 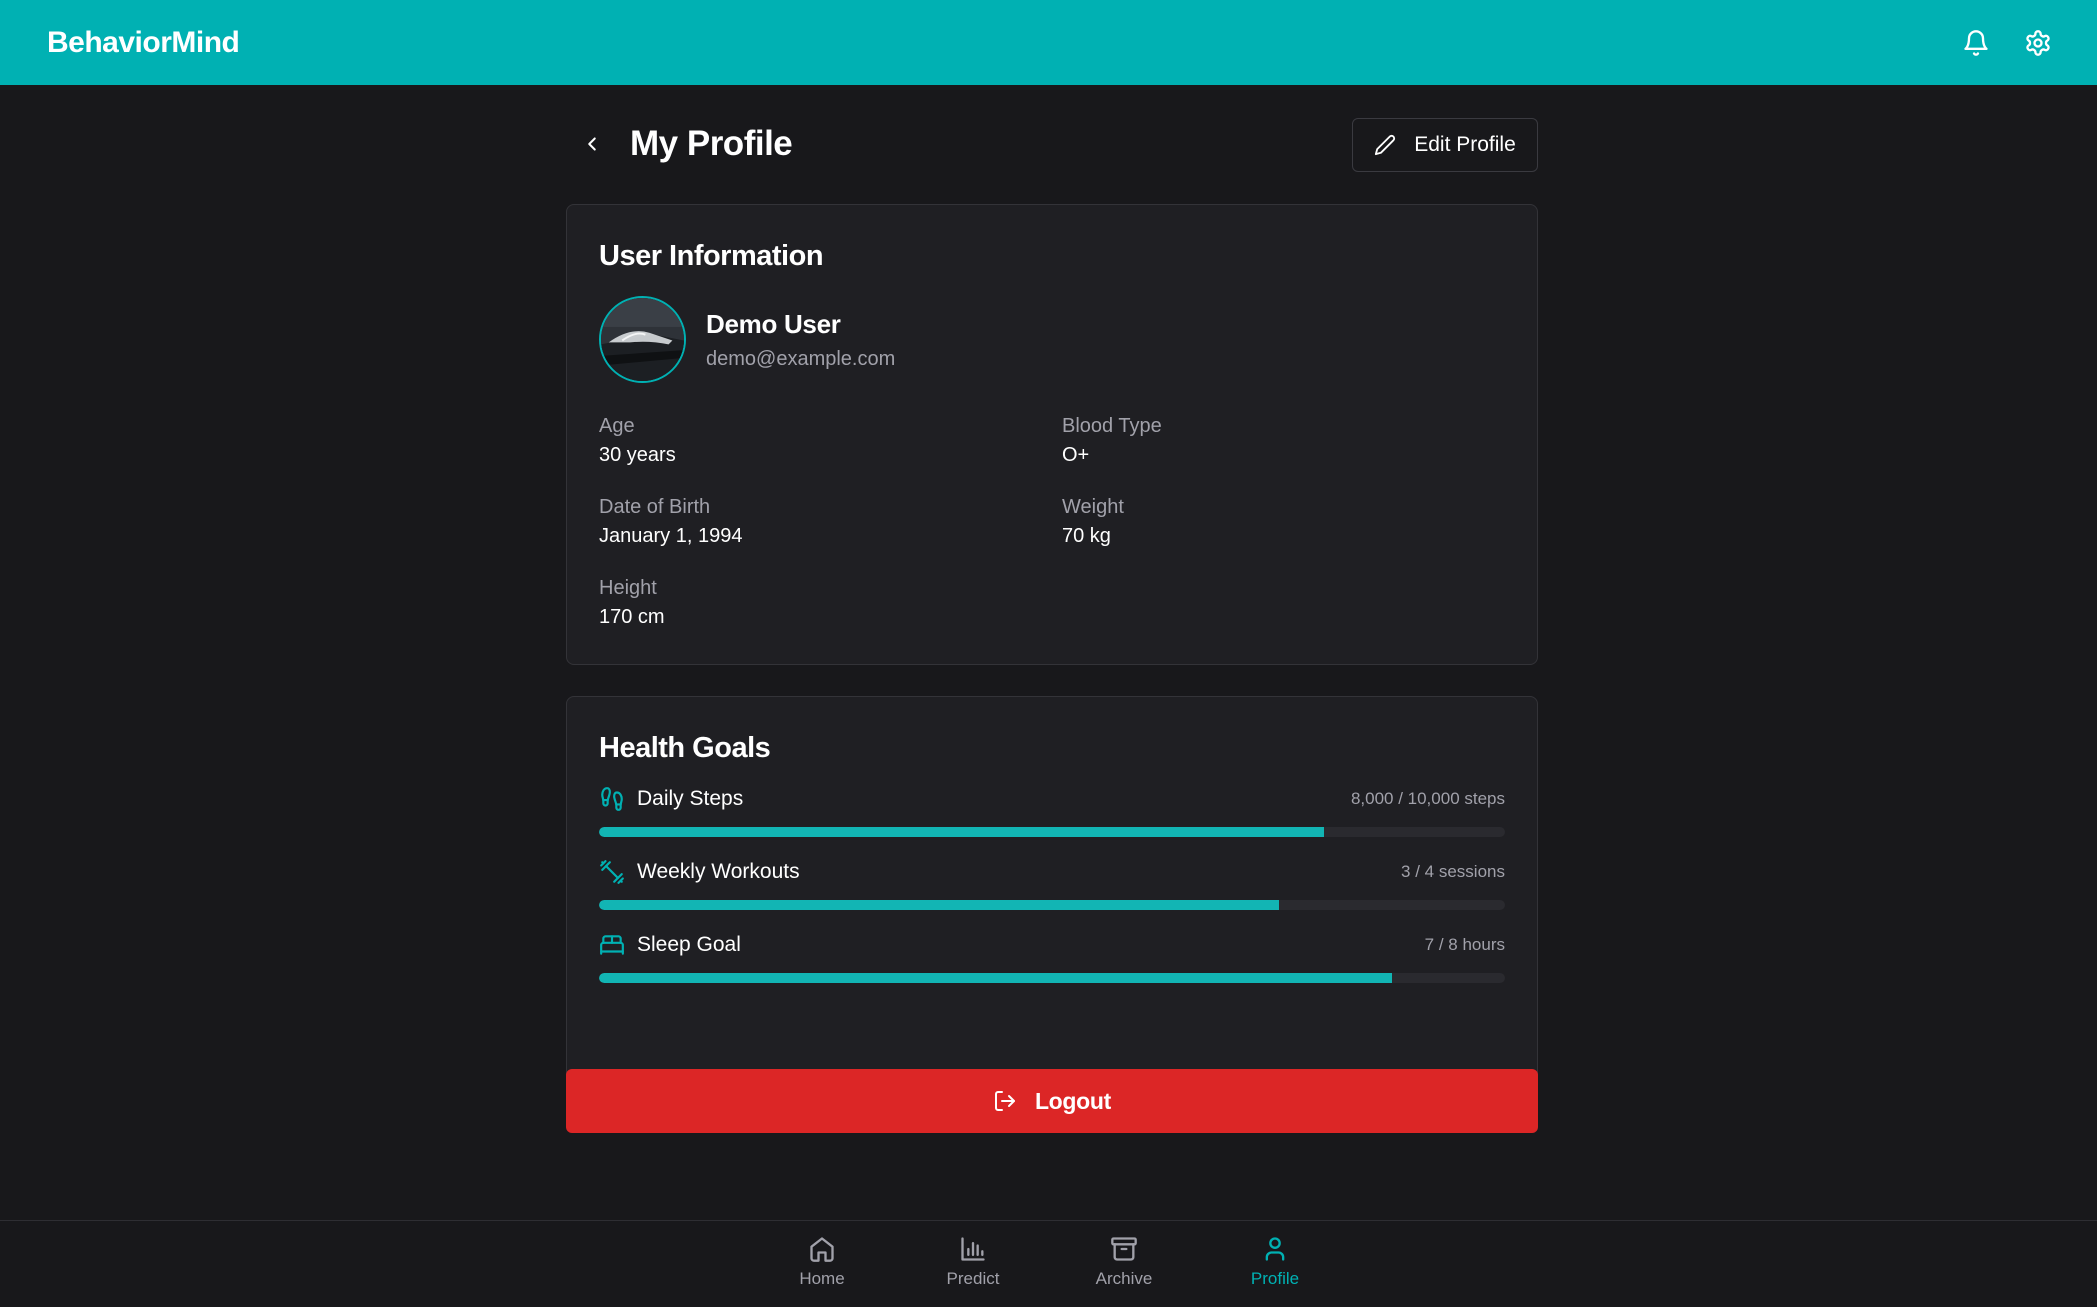 I want to click on user-name: Demo User, so click(x=773, y=323).